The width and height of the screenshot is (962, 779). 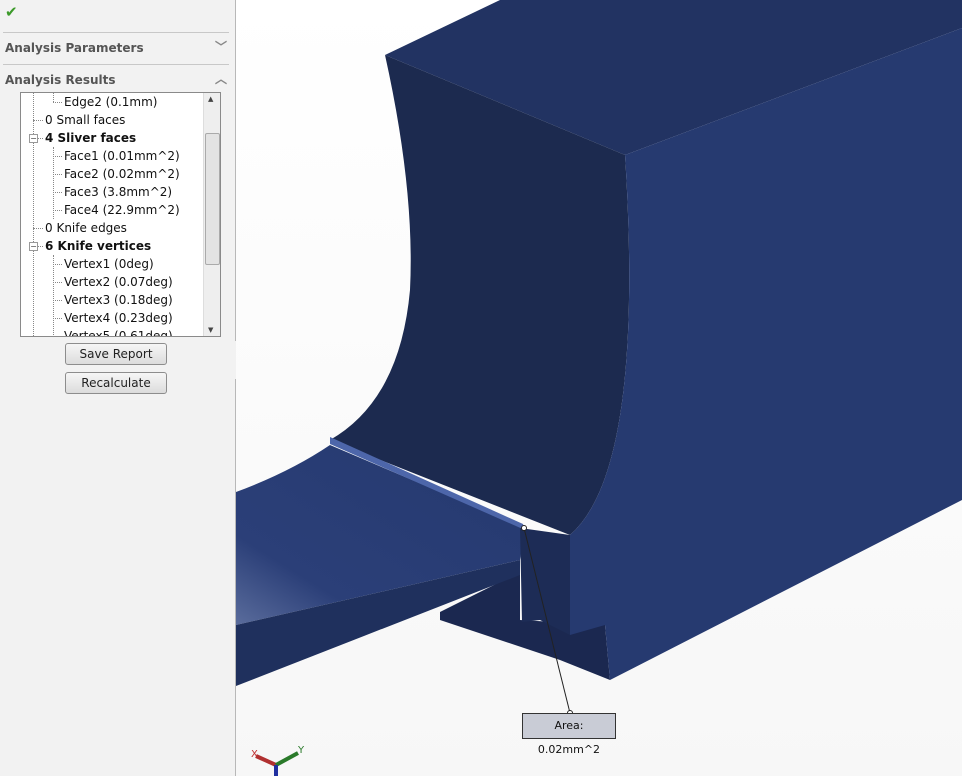 What do you see at coordinates (85, 120) in the screenshot?
I see `tree-item: 0 Small faces` at bounding box center [85, 120].